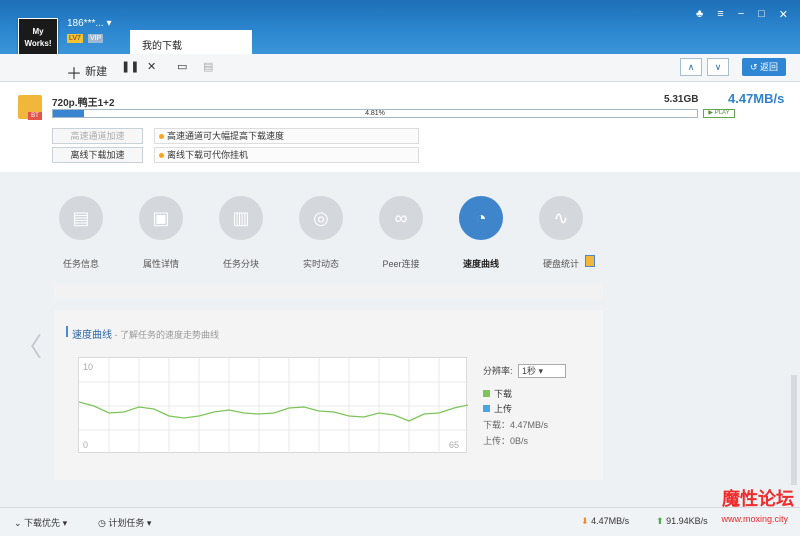 This screenshot has height=536, width=800. What do you see at coordinates (503, 409) in the screenshot?
I see `legend-upload-text: 上传` at bounding box center [503, 409].